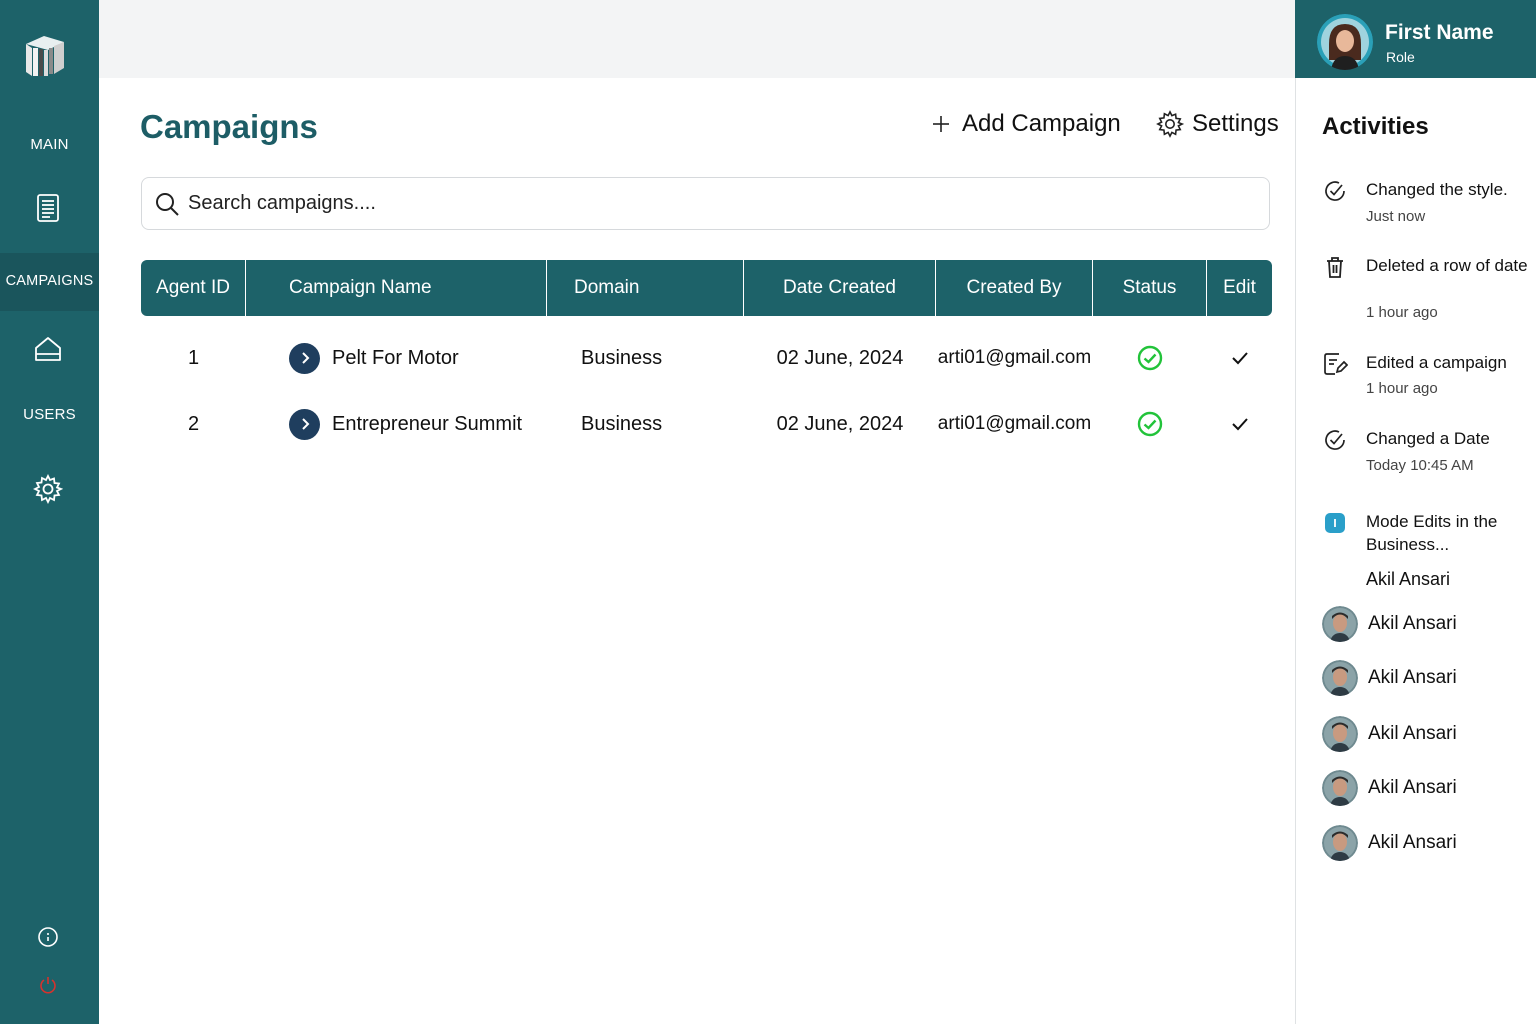 This screenshot has height=1024, width=1536. I want to click on search-bar, so click(705, 203).